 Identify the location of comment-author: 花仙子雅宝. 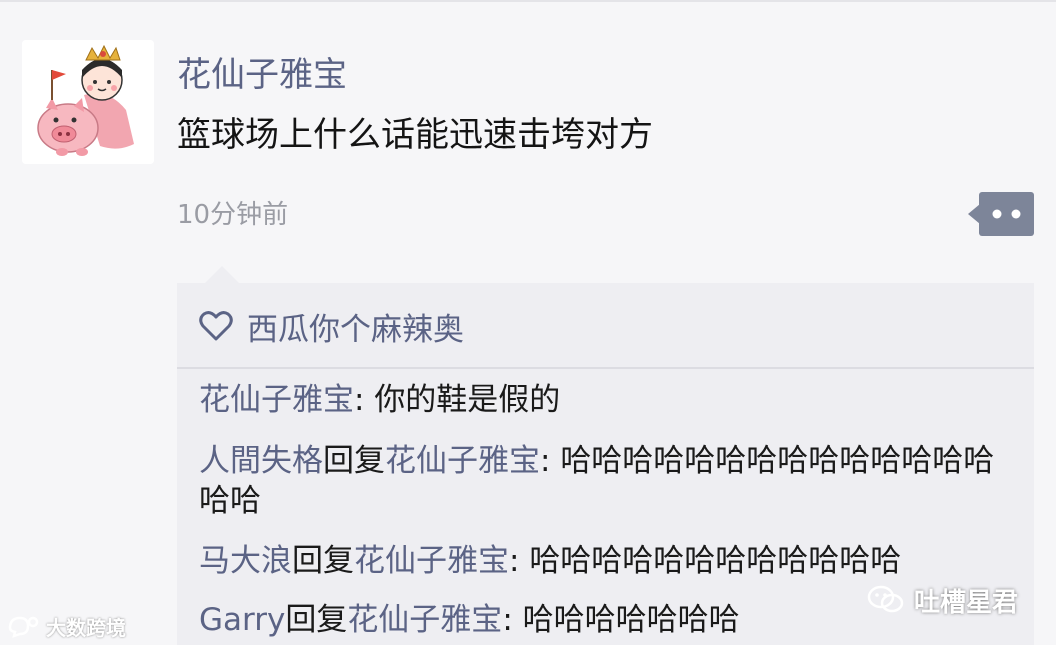
(276, 400).